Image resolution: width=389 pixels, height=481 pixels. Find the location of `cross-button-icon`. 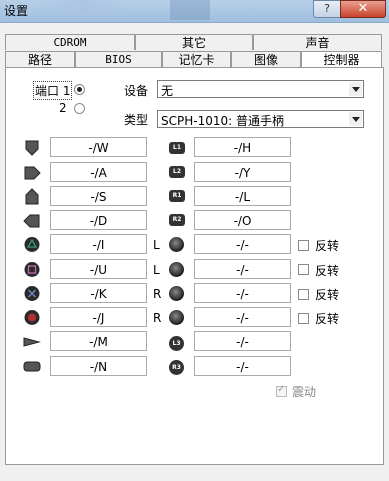

cross-button-icon is located at coordinates (32, 293).